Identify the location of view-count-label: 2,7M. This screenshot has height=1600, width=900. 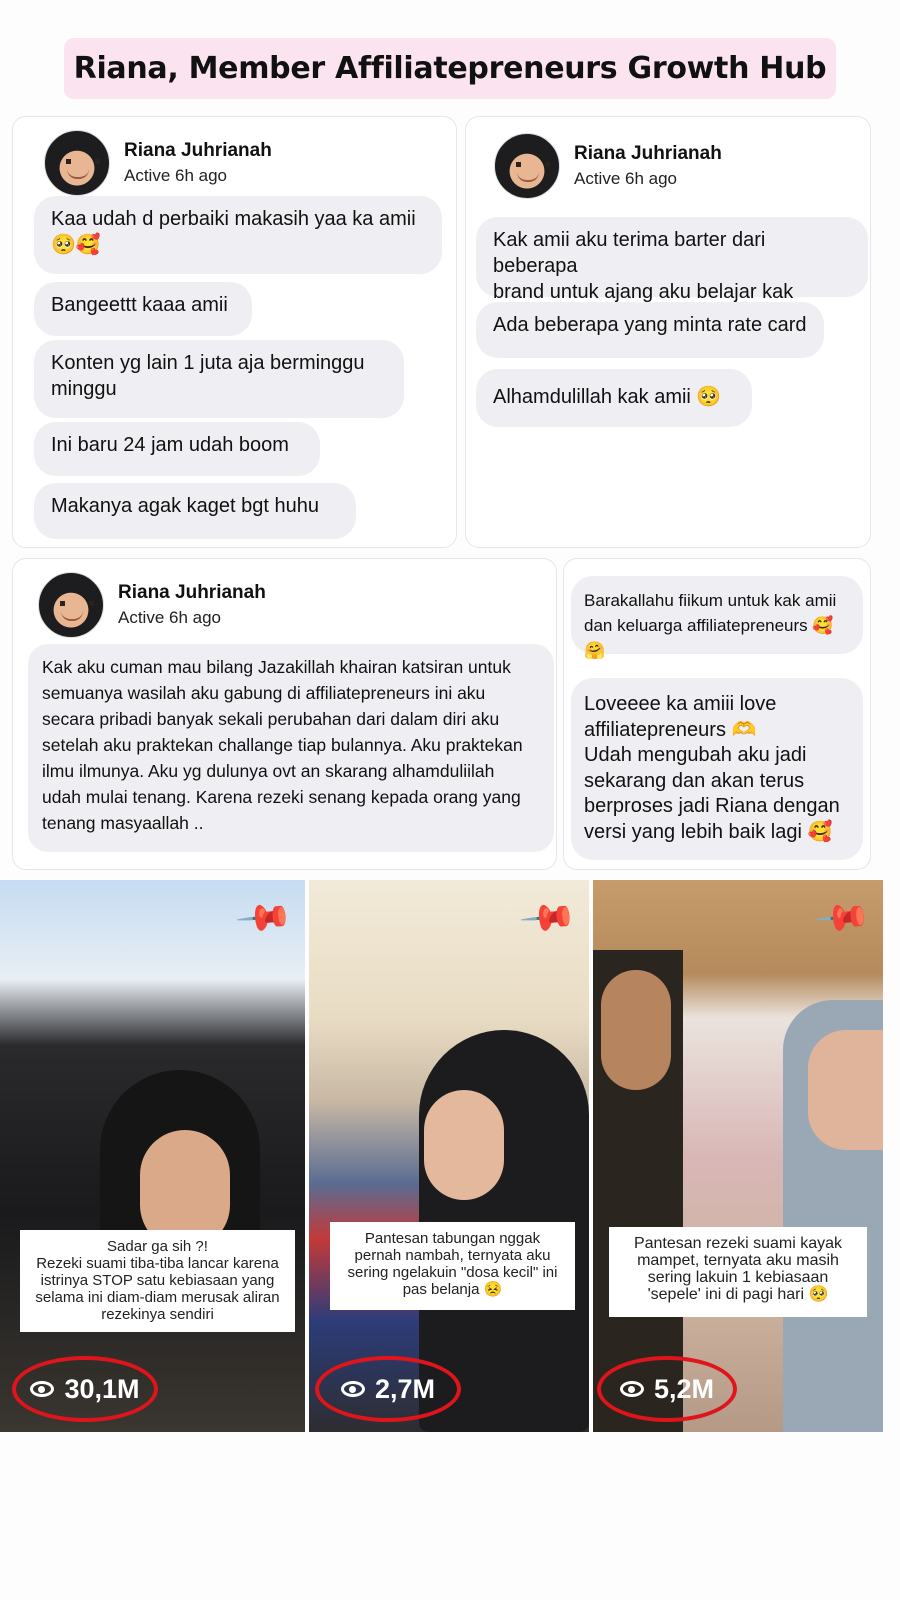
(405, 1388).